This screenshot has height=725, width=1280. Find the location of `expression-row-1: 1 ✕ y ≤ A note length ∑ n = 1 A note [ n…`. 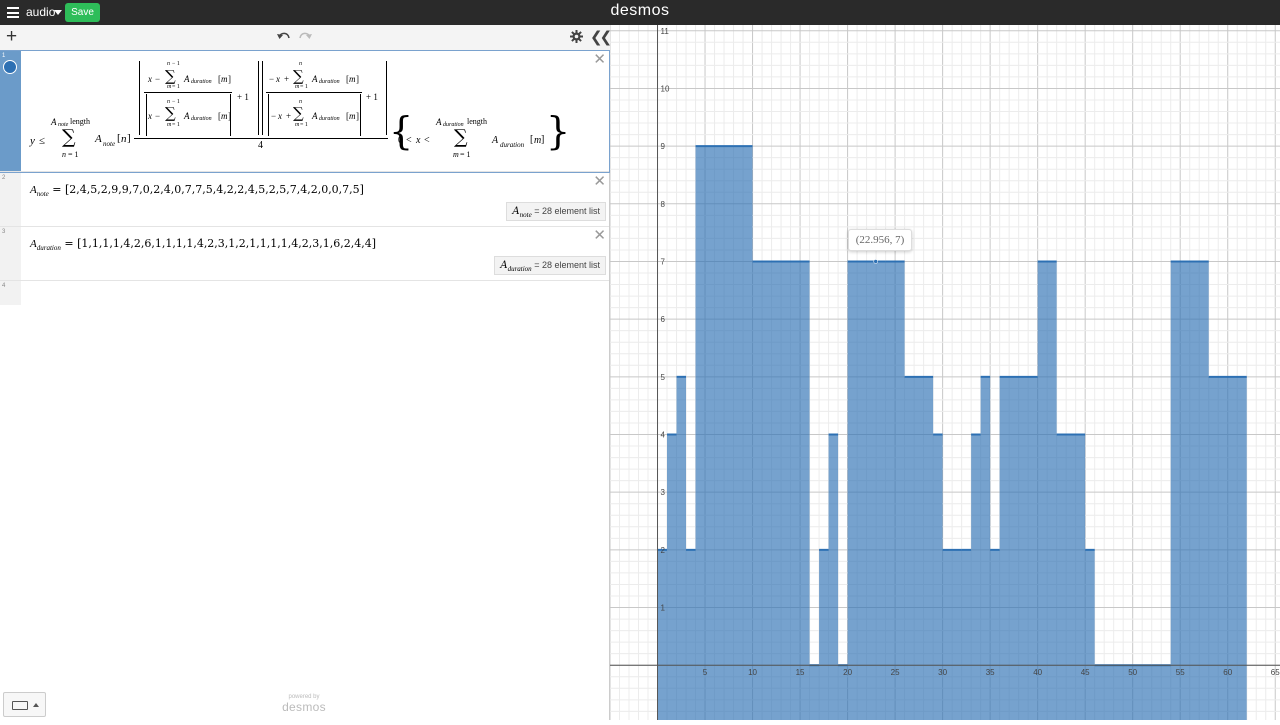

expression-row-1: 1 ✕ y ≤ A note length ∑ n = 1 A note [ n… is located at coordinates (305, 111).